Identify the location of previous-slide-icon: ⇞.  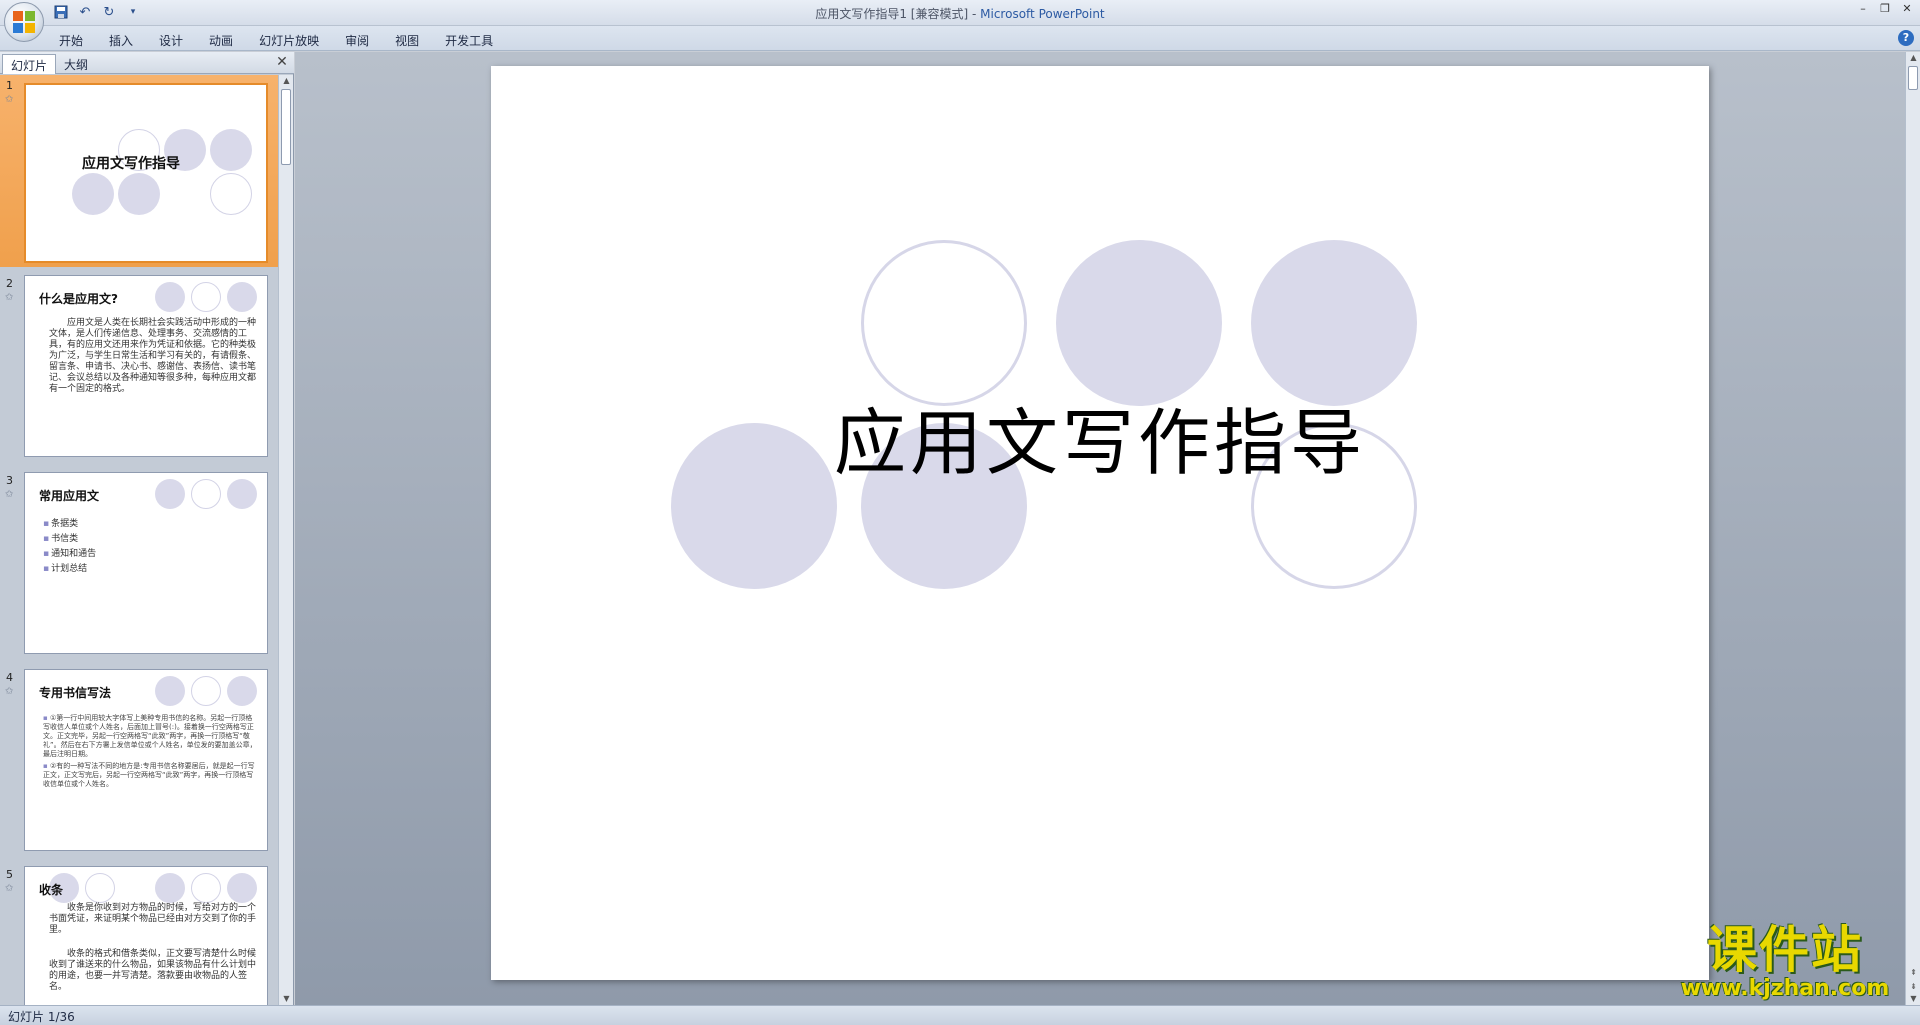
(1913, 973).